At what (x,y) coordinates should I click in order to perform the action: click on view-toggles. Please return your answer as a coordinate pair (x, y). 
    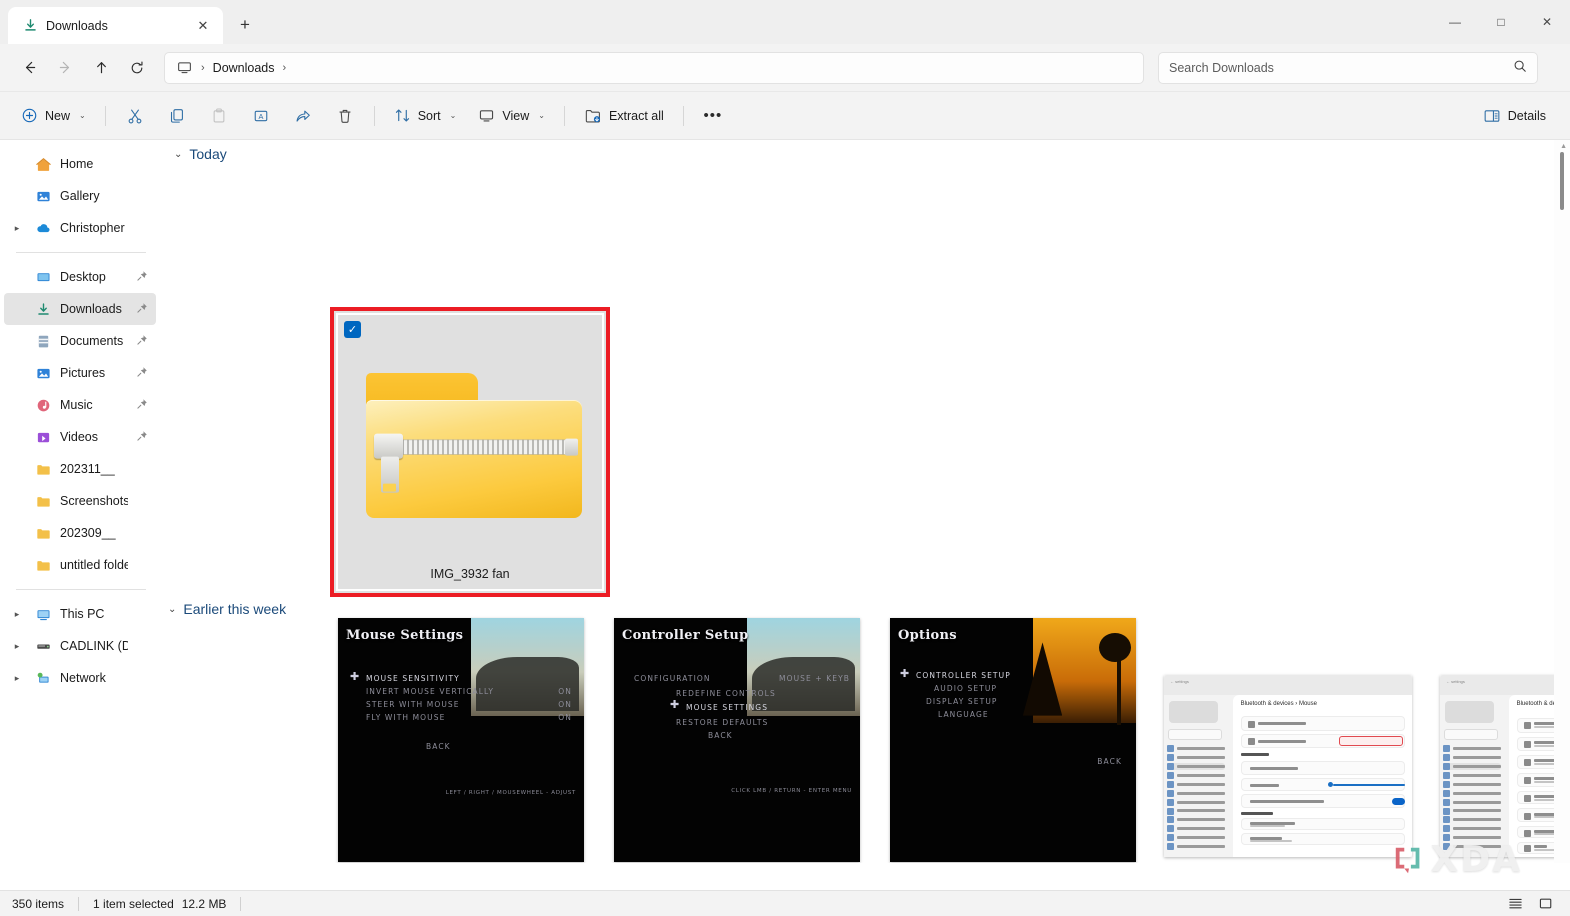
    Looking at the image, I should click on (1530, 904).